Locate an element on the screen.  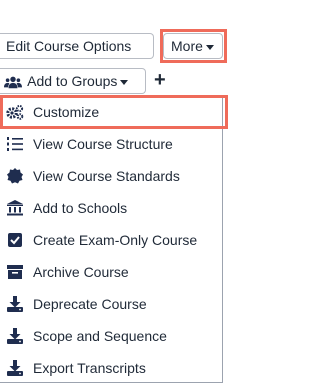
edit-course-options-button: Edit Course Options is located at coordinates (77, 46).